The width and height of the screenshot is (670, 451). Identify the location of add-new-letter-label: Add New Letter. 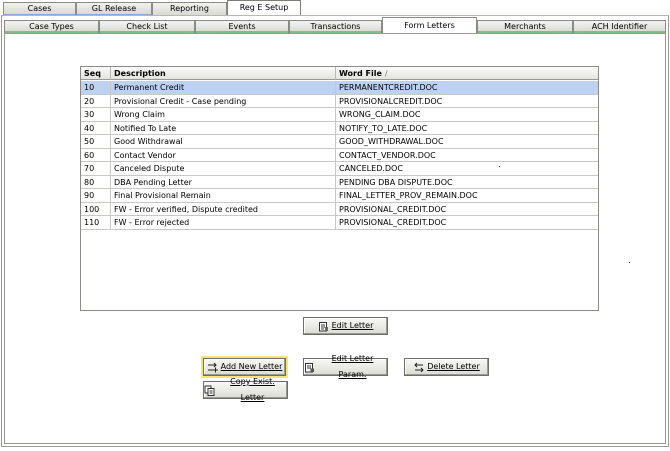
(251, 366).